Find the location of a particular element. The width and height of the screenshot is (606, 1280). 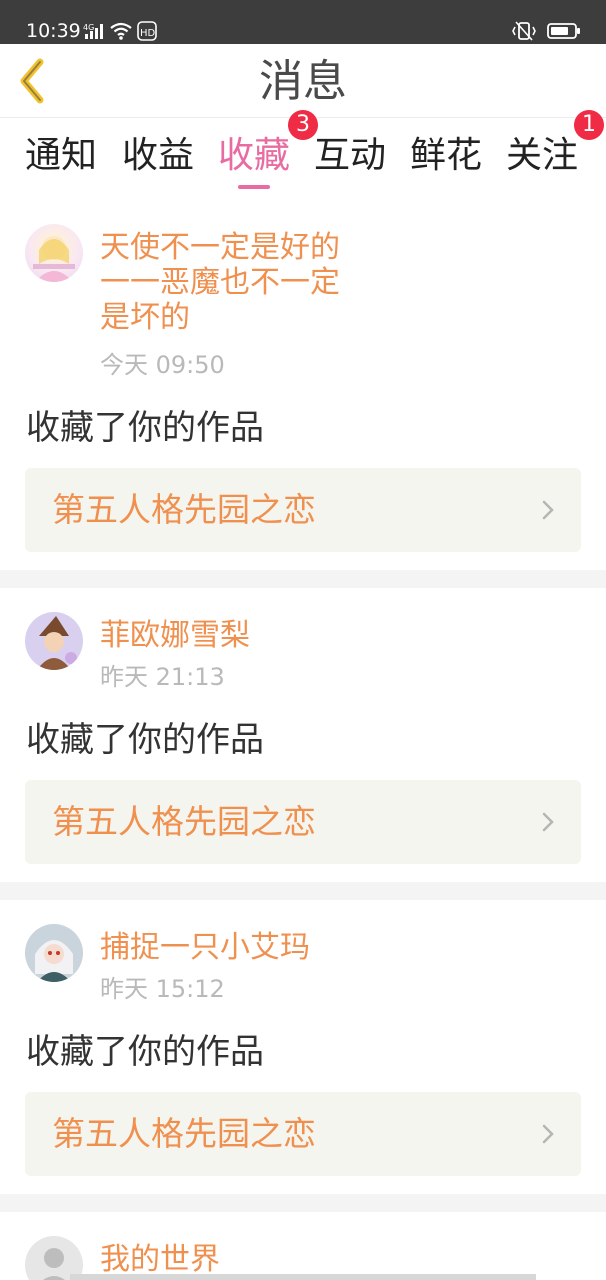

bottom-overlay-strip is located at coordinates (303, 1277).